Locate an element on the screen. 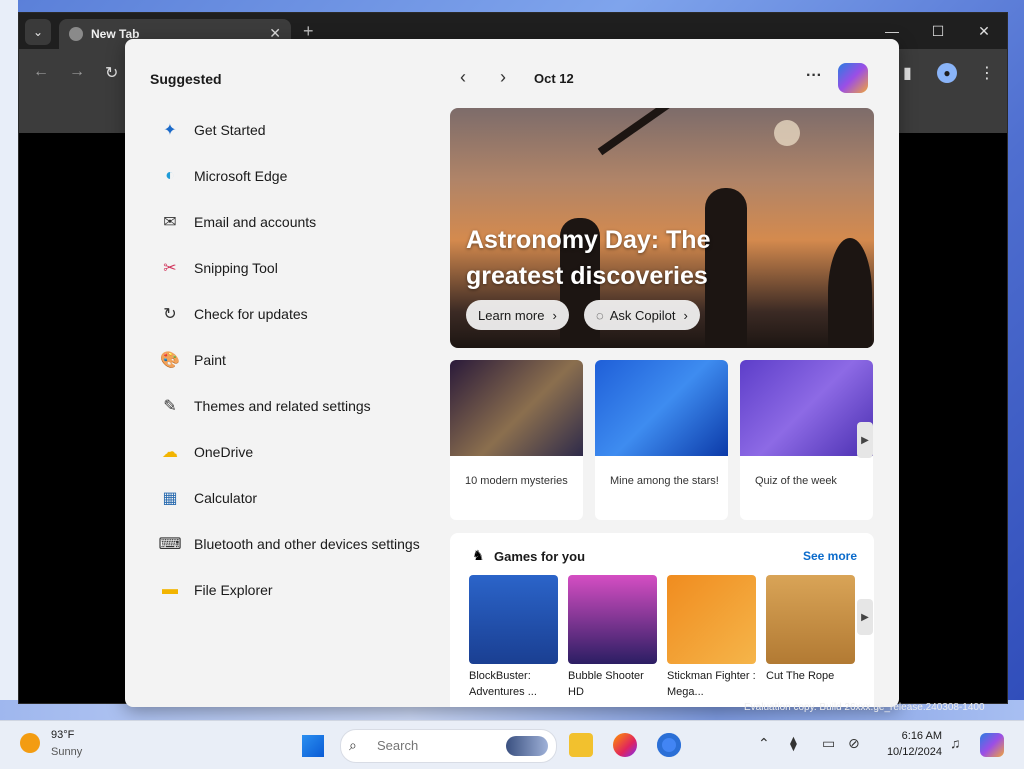 The height and width of the screenshot is (769, 1024). copilot-icon is located at coordinates (853, 78).